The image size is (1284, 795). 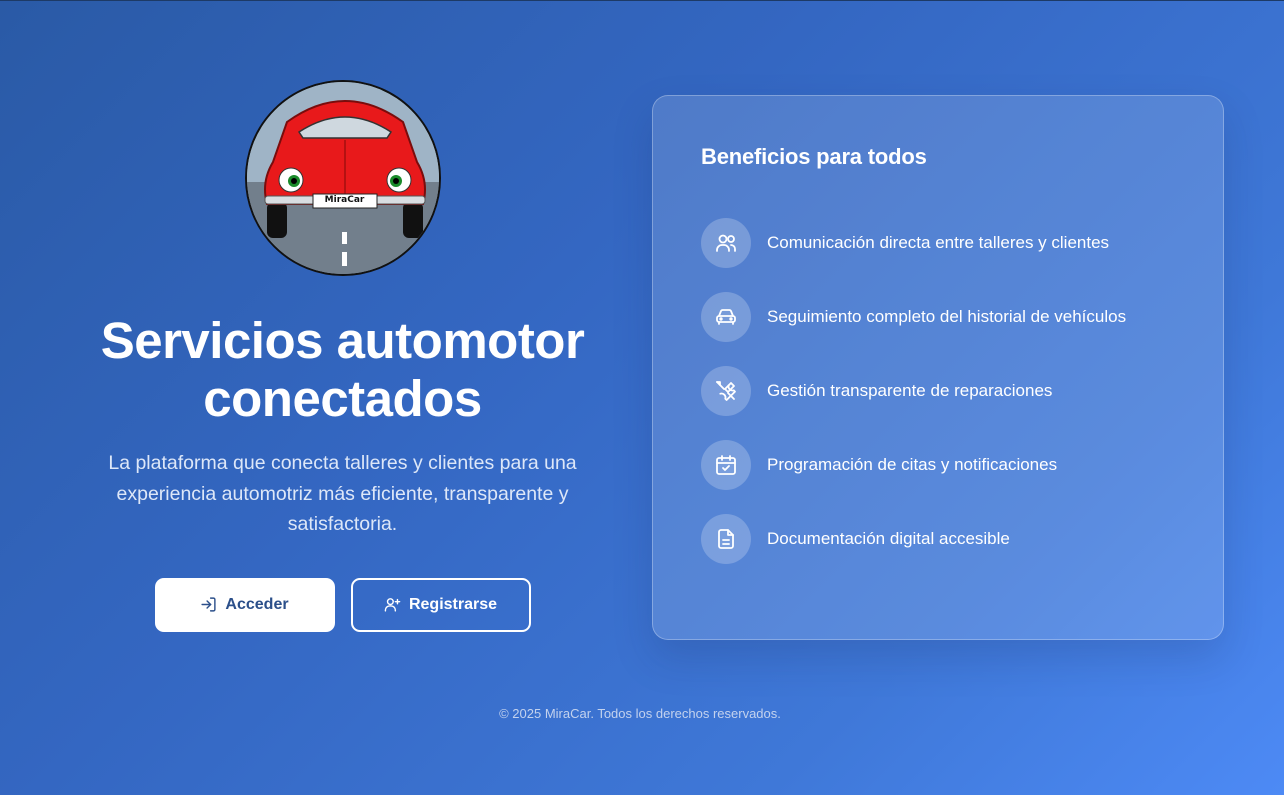 What do you see at coordinates (453, 604) in the screenshot?
I see `register-button-label: Registrarse` at bounding box center [453, 604].